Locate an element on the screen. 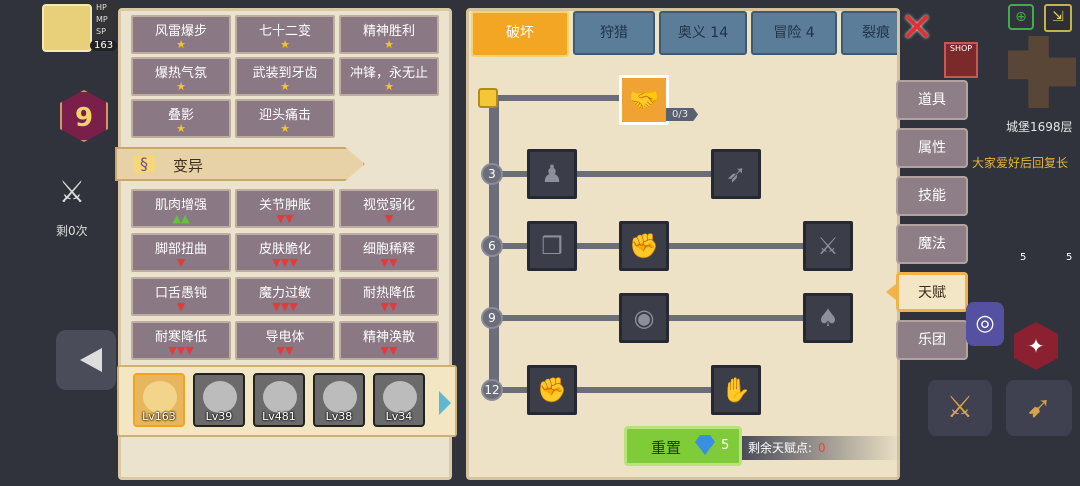 This screenshot has height=486, width=1080. drops-icon: ♠ is located at coordinates (828, 318).